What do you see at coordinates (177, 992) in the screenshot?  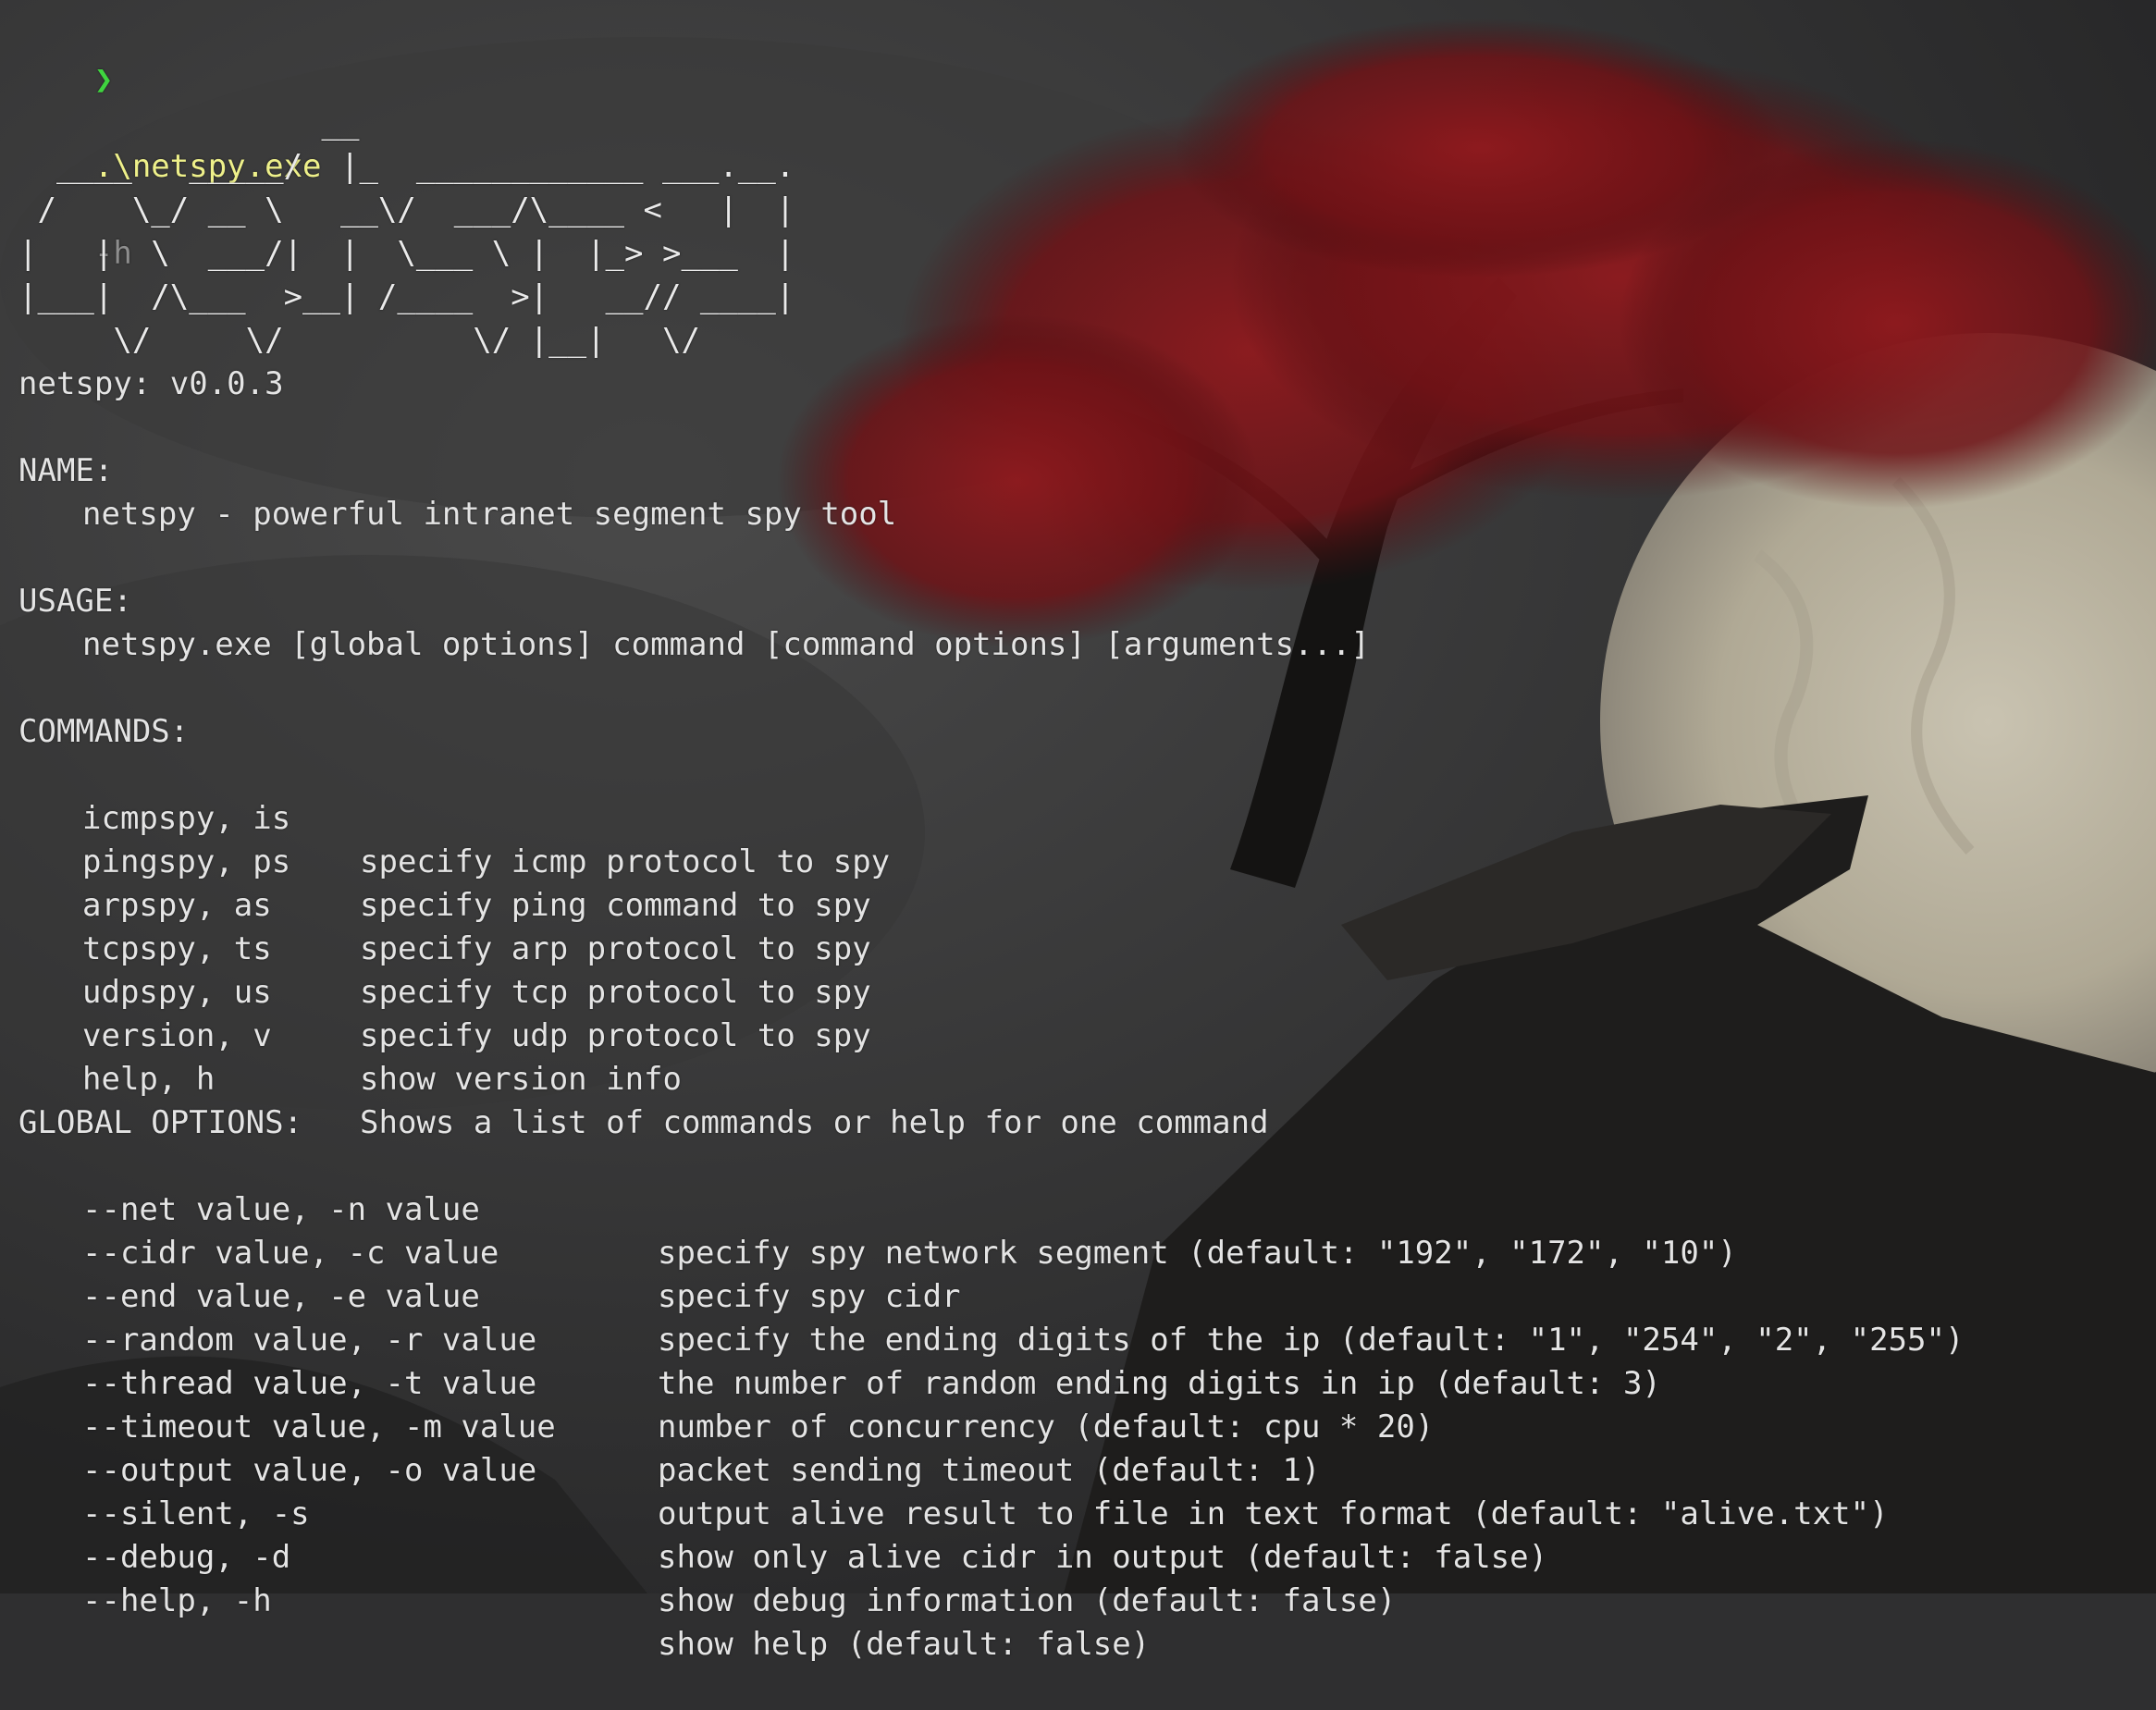 I see `command-name: udpspy, us` at bounding box center [177, 992].